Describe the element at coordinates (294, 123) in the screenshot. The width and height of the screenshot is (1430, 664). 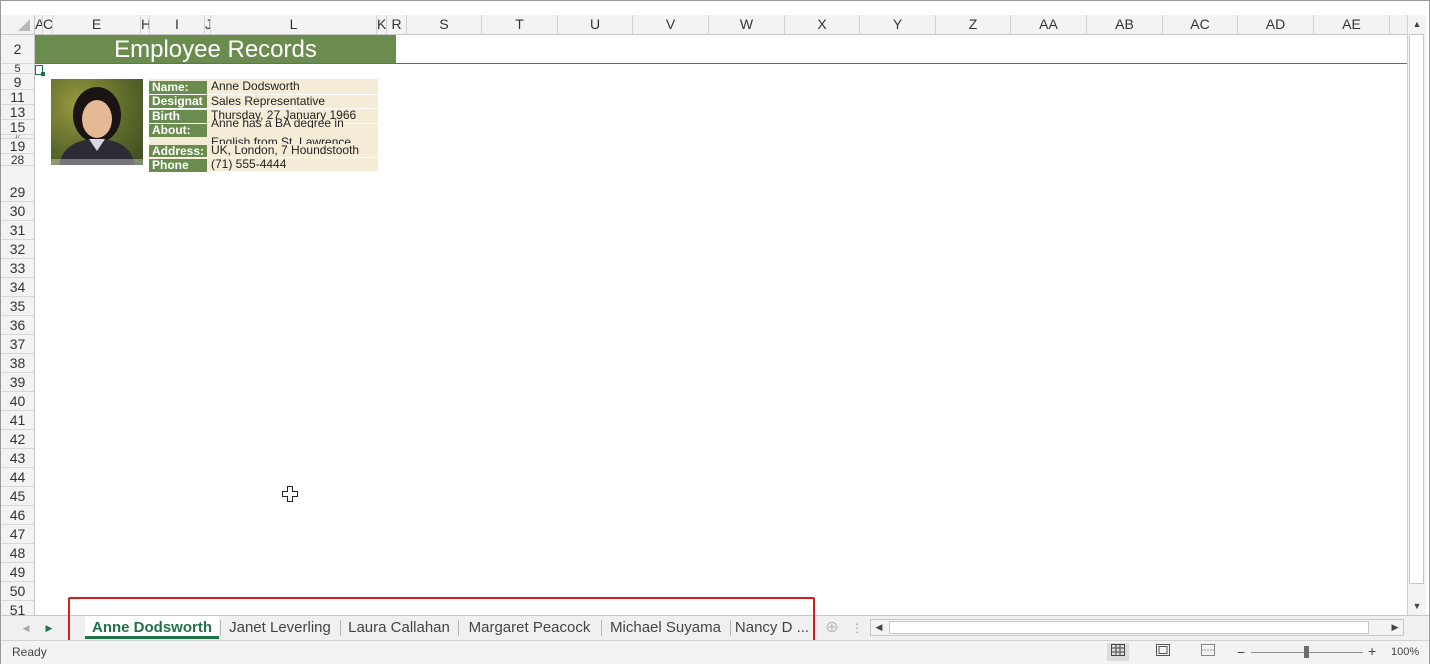
I see `value-about: Anne has a BA degree in` at that location.